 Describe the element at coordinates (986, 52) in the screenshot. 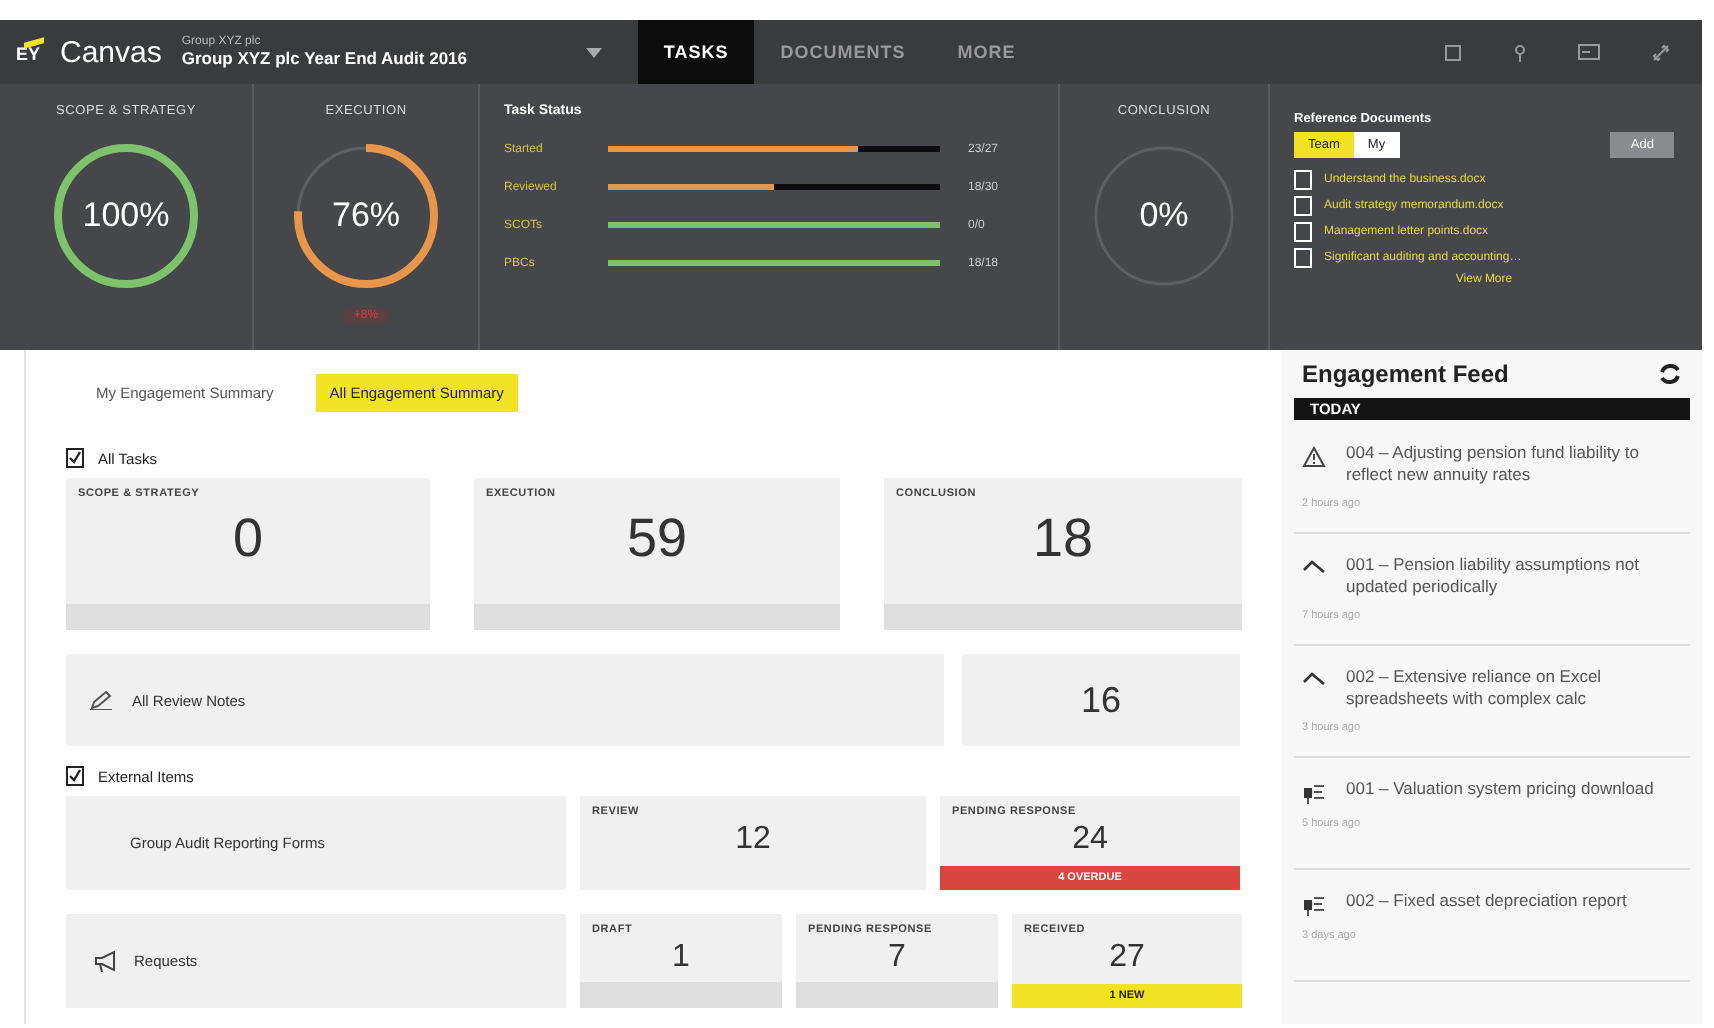

I see `nav-tab: MORE` at that location.